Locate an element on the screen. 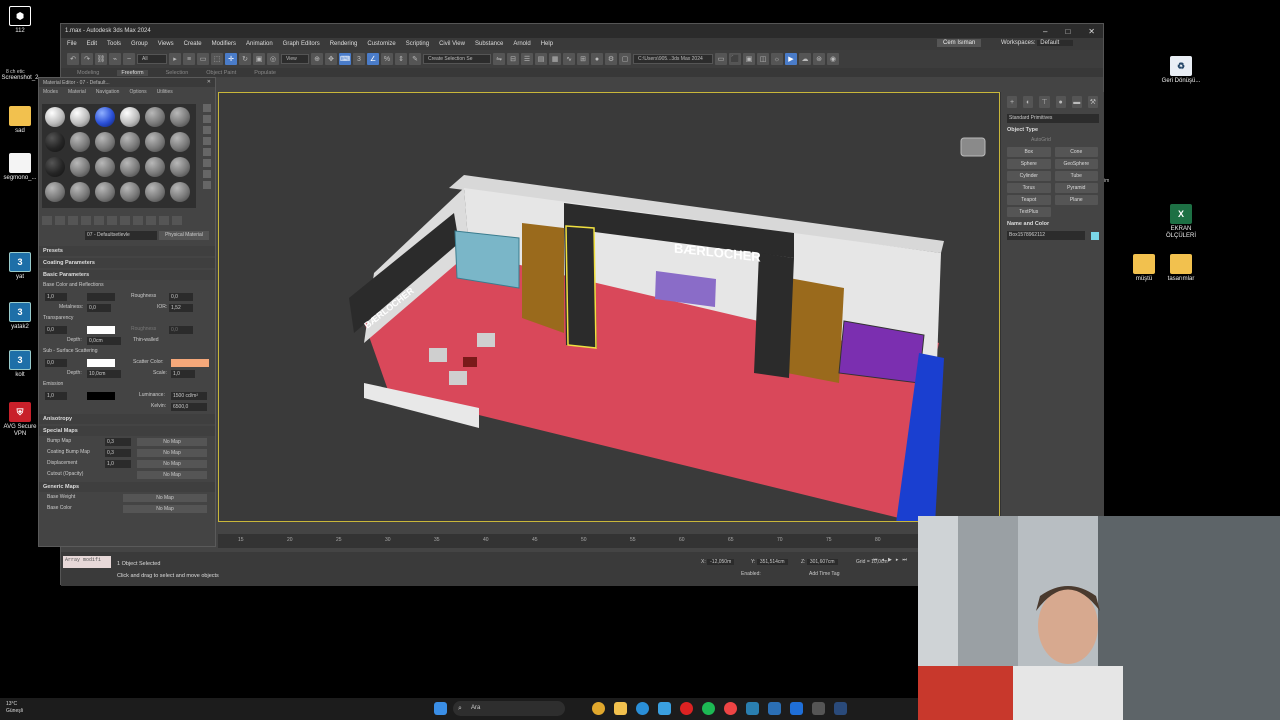  base-color-map-checkbox: Base Color is located at coordinates (59, 508).